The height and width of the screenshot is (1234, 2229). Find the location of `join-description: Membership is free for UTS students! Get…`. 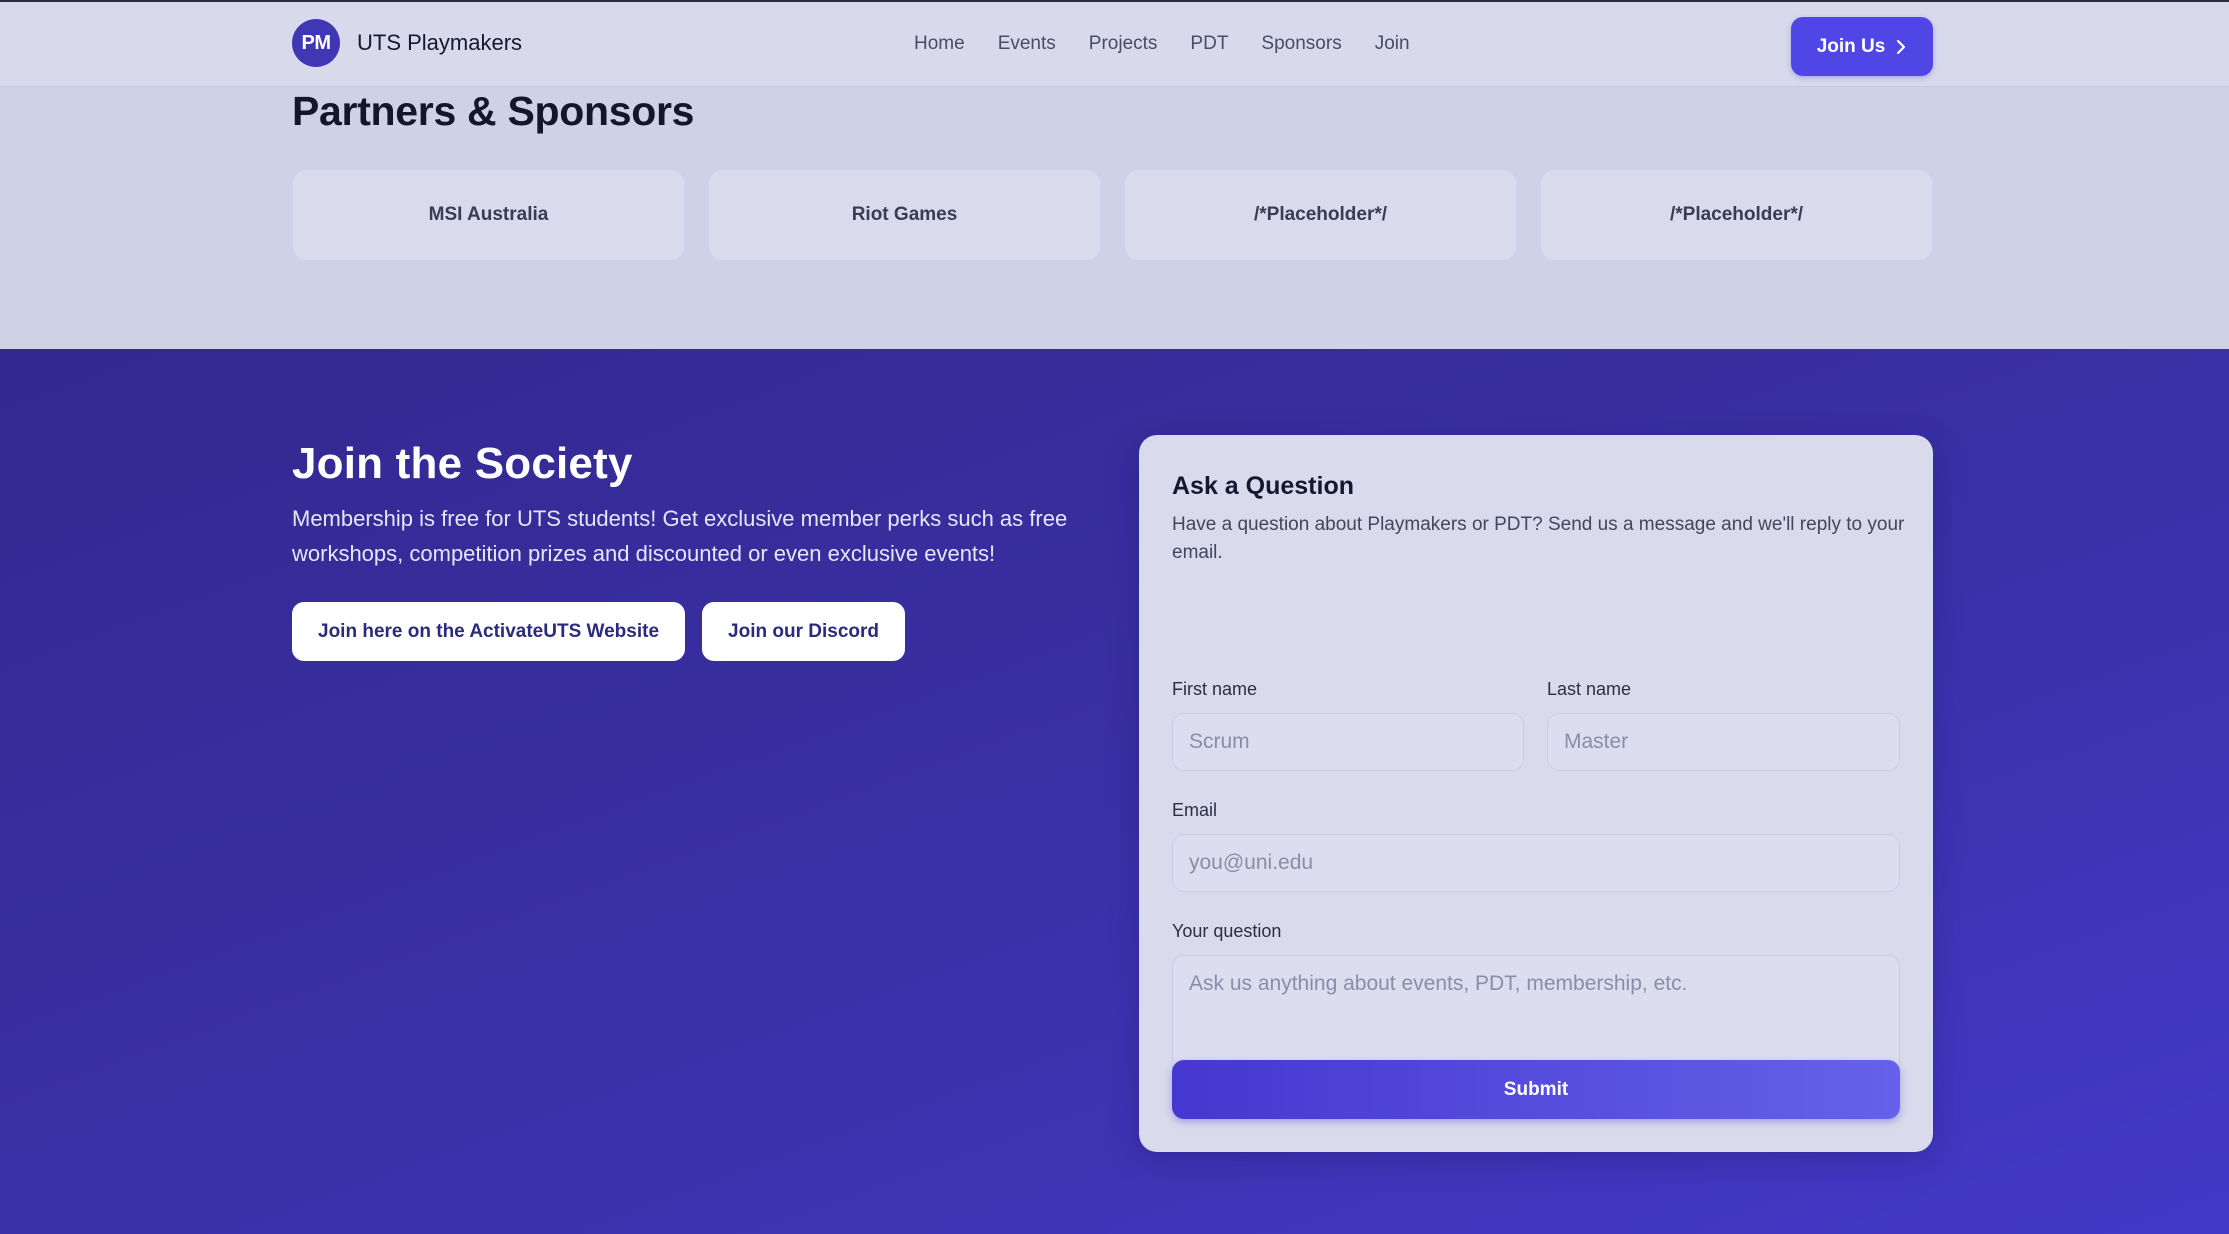

join-description: Membership is free for UTS students! Get… is located at coordinates (680, 536).